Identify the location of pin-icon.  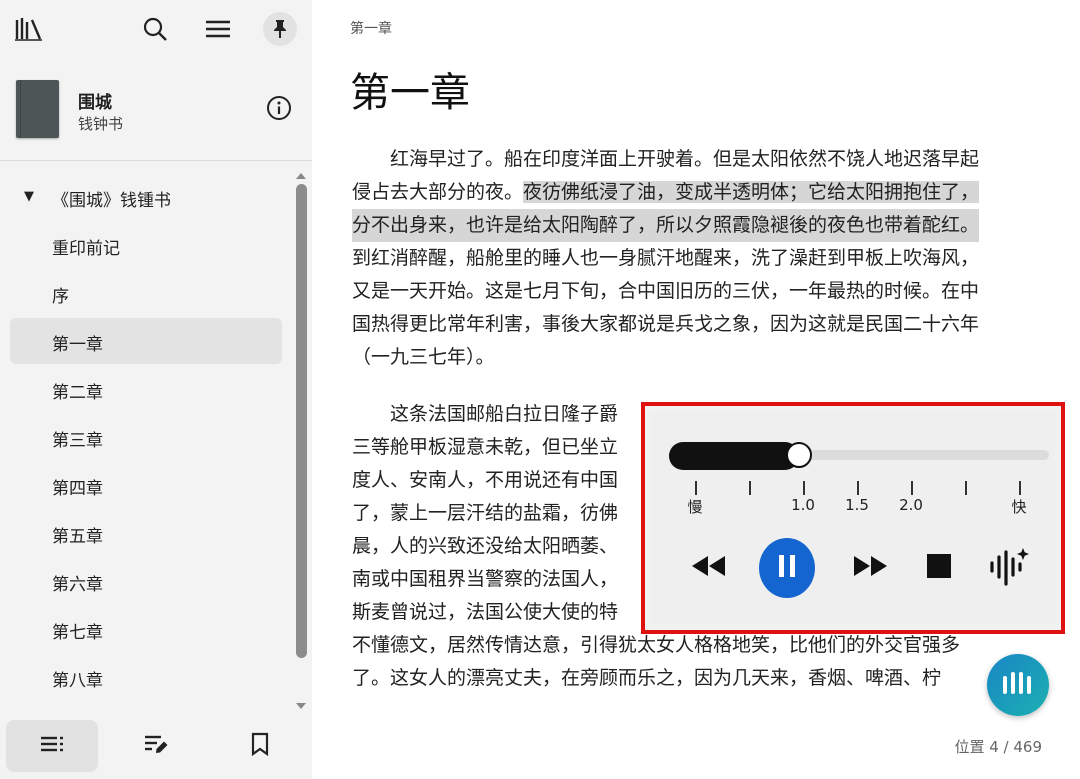
(280, 29).